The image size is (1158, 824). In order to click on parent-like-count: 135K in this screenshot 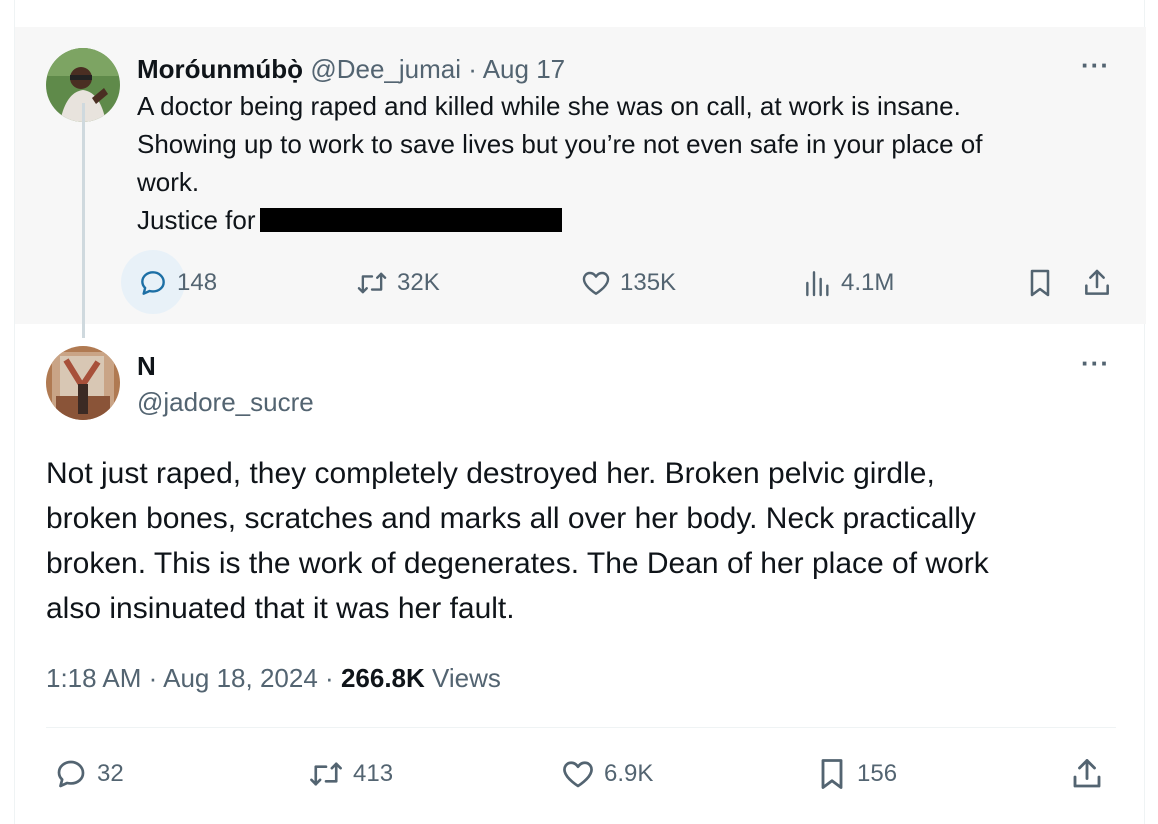, I will do `click(648, 282)`.